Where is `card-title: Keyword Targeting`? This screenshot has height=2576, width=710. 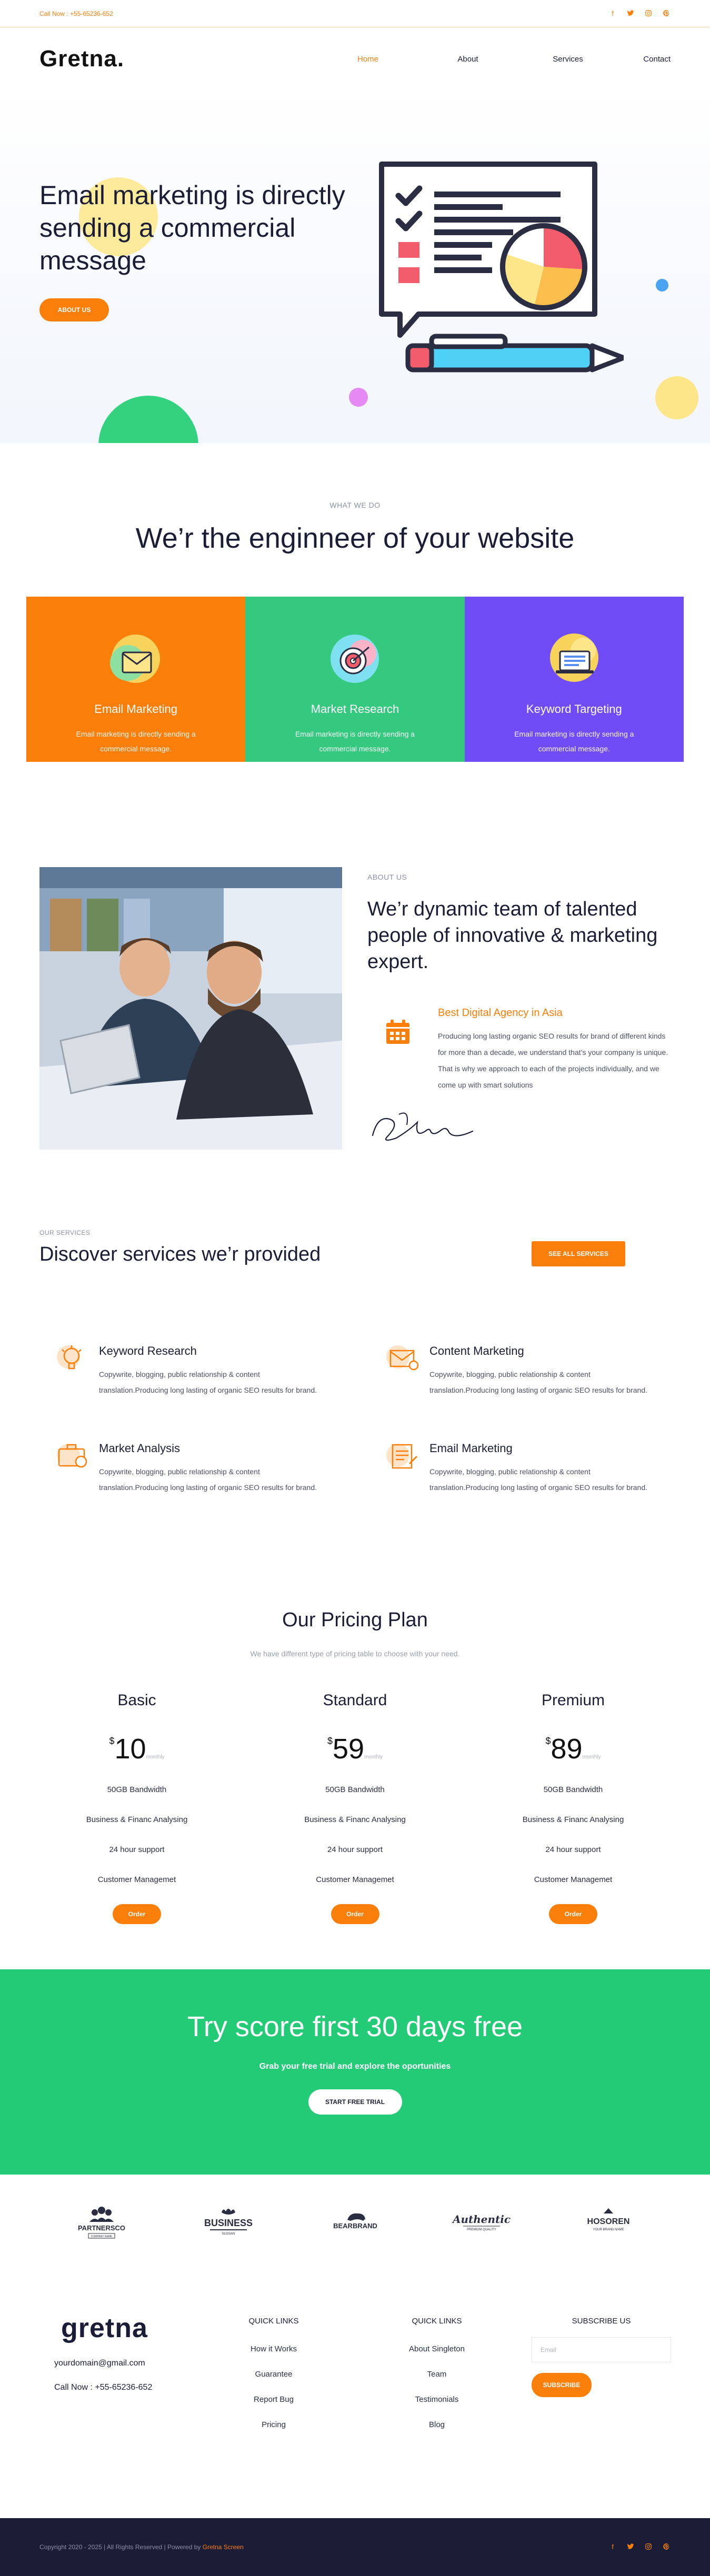 card-title: Keyword Targeting is located at coordinates (574, 709).